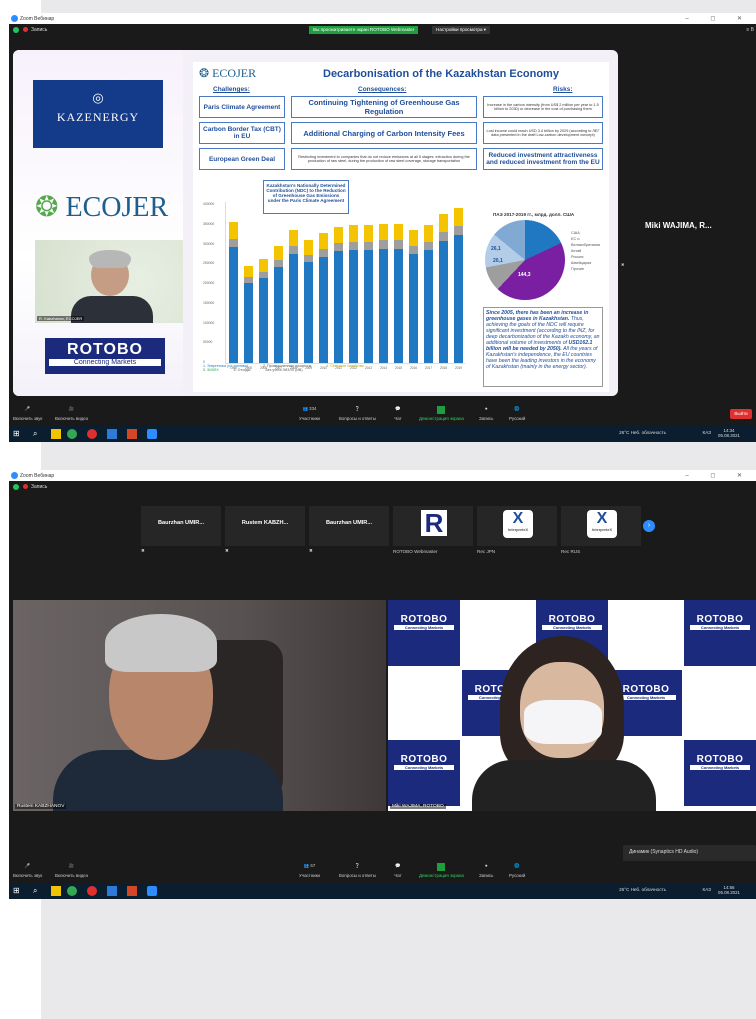  I want to click on recording-indicator-icon, so click(25, 486).